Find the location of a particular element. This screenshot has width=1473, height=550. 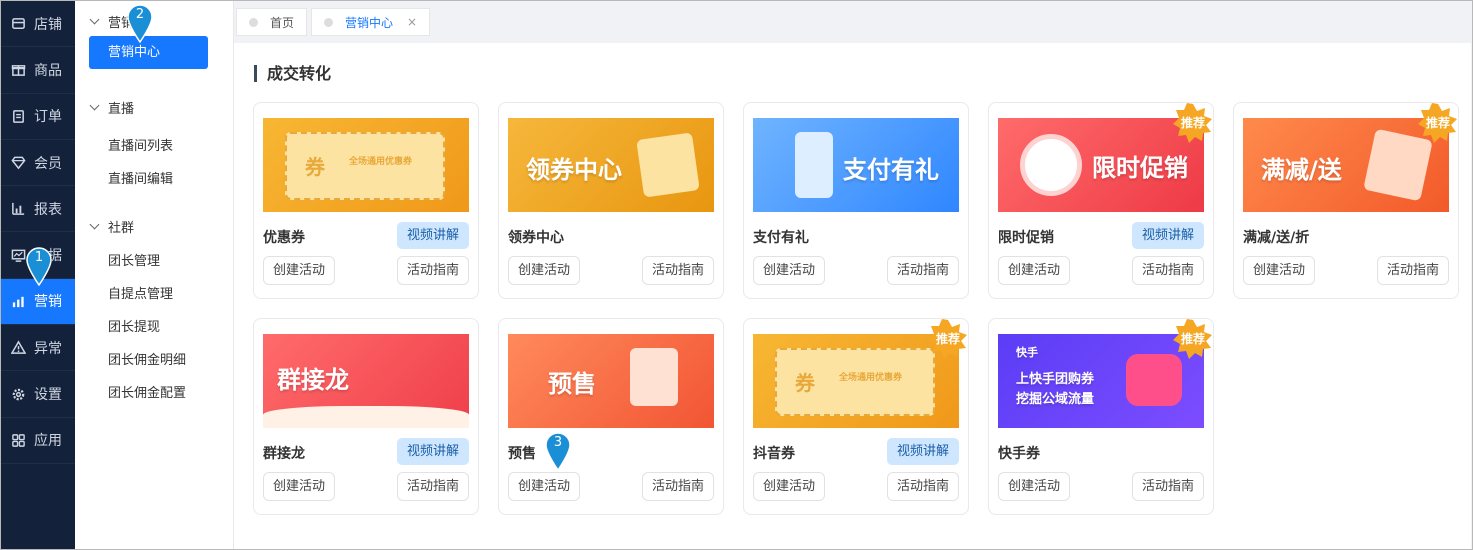

banner-line2: 挖掘公域流量 is located at coordinates (1055, 399).